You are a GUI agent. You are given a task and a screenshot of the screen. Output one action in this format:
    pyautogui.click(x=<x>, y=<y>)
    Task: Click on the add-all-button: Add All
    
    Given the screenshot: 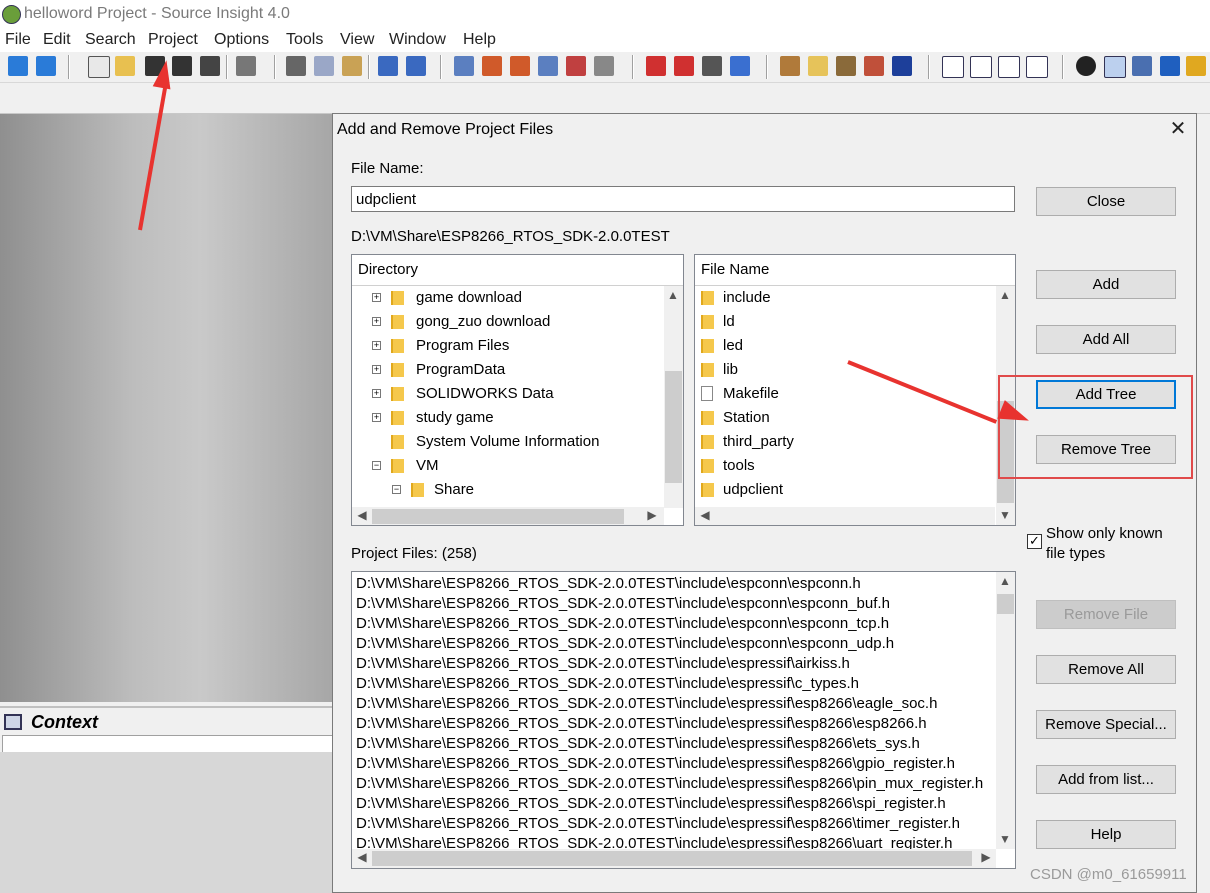 What is the action you would take?
    pyautogui.click(x=1106, y=339)
    